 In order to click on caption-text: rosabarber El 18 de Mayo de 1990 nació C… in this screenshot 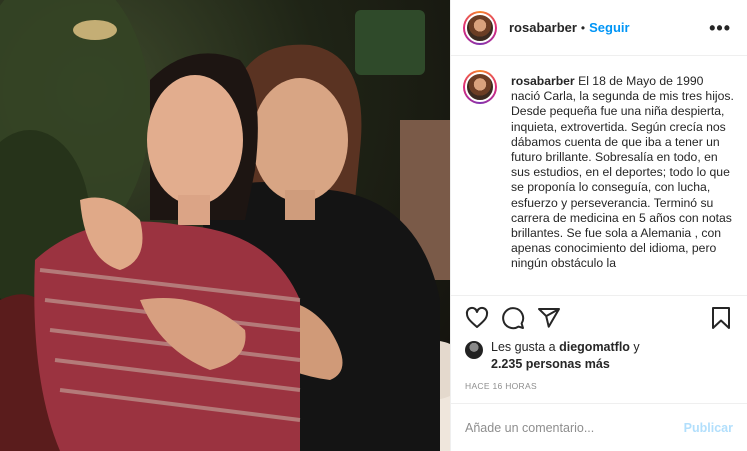, I will do `click(623, 184)`.